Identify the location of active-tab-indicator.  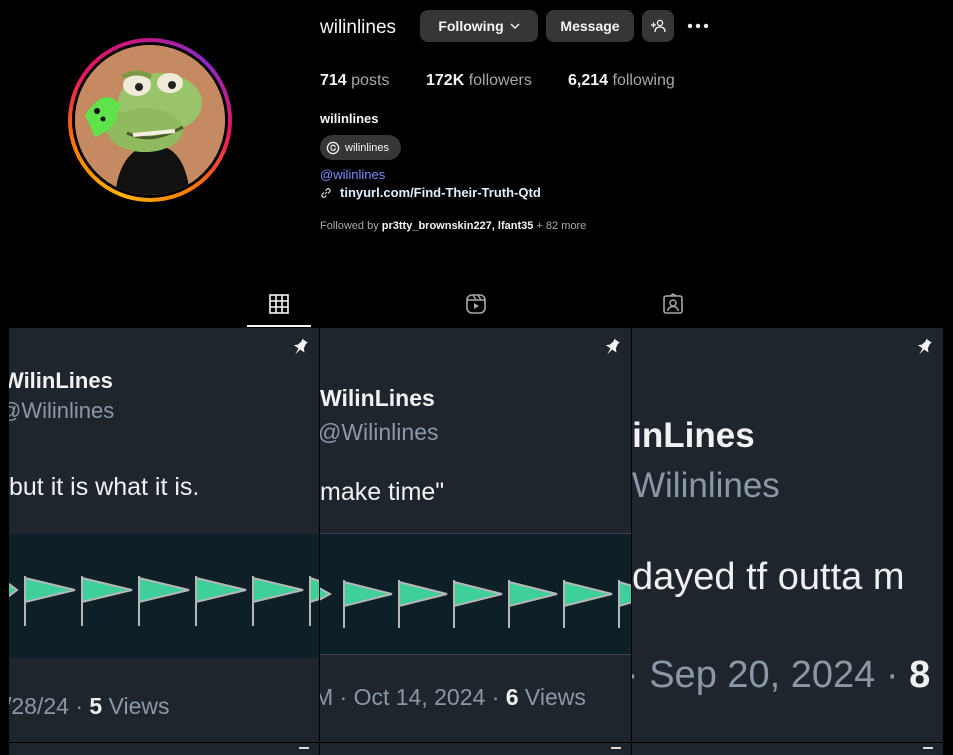
(279, 326).